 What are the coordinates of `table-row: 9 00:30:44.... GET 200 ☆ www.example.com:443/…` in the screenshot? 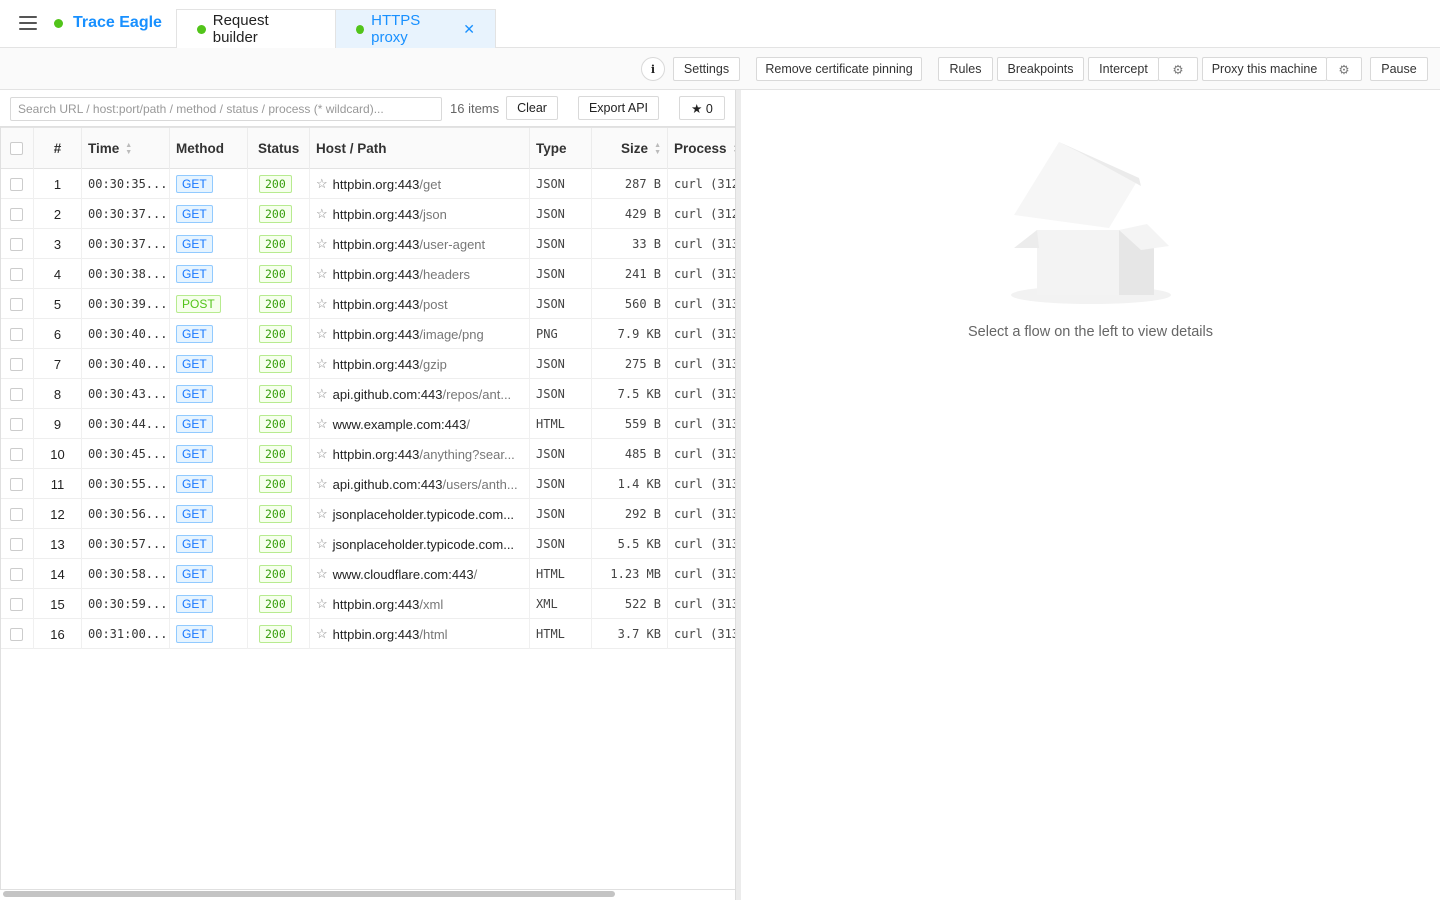 It's located at (368, 424).